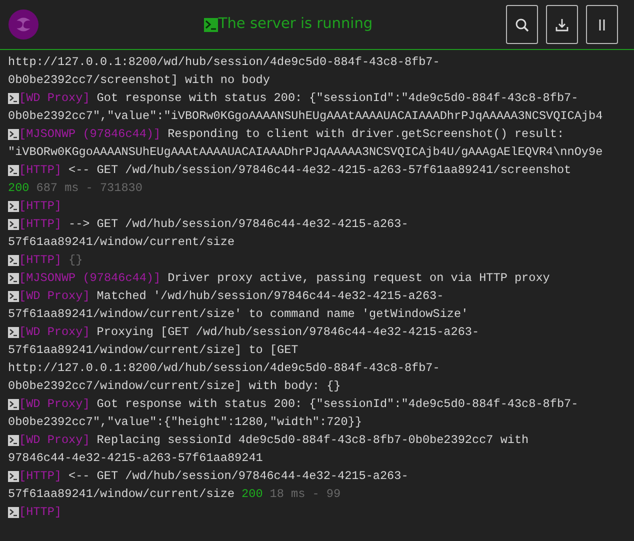 The image size is (634, 541). Describe the element at coordinates (295, 24) in the screenshot. I see `server-status-text: The server is running` at that location.